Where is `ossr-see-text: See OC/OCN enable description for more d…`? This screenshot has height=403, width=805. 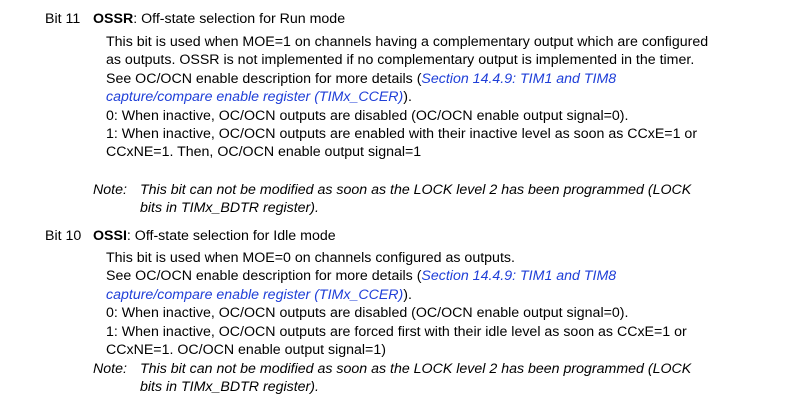
ossr-see-text: See OC/OCN enable description for more d… is located at coordinates (264, 78).